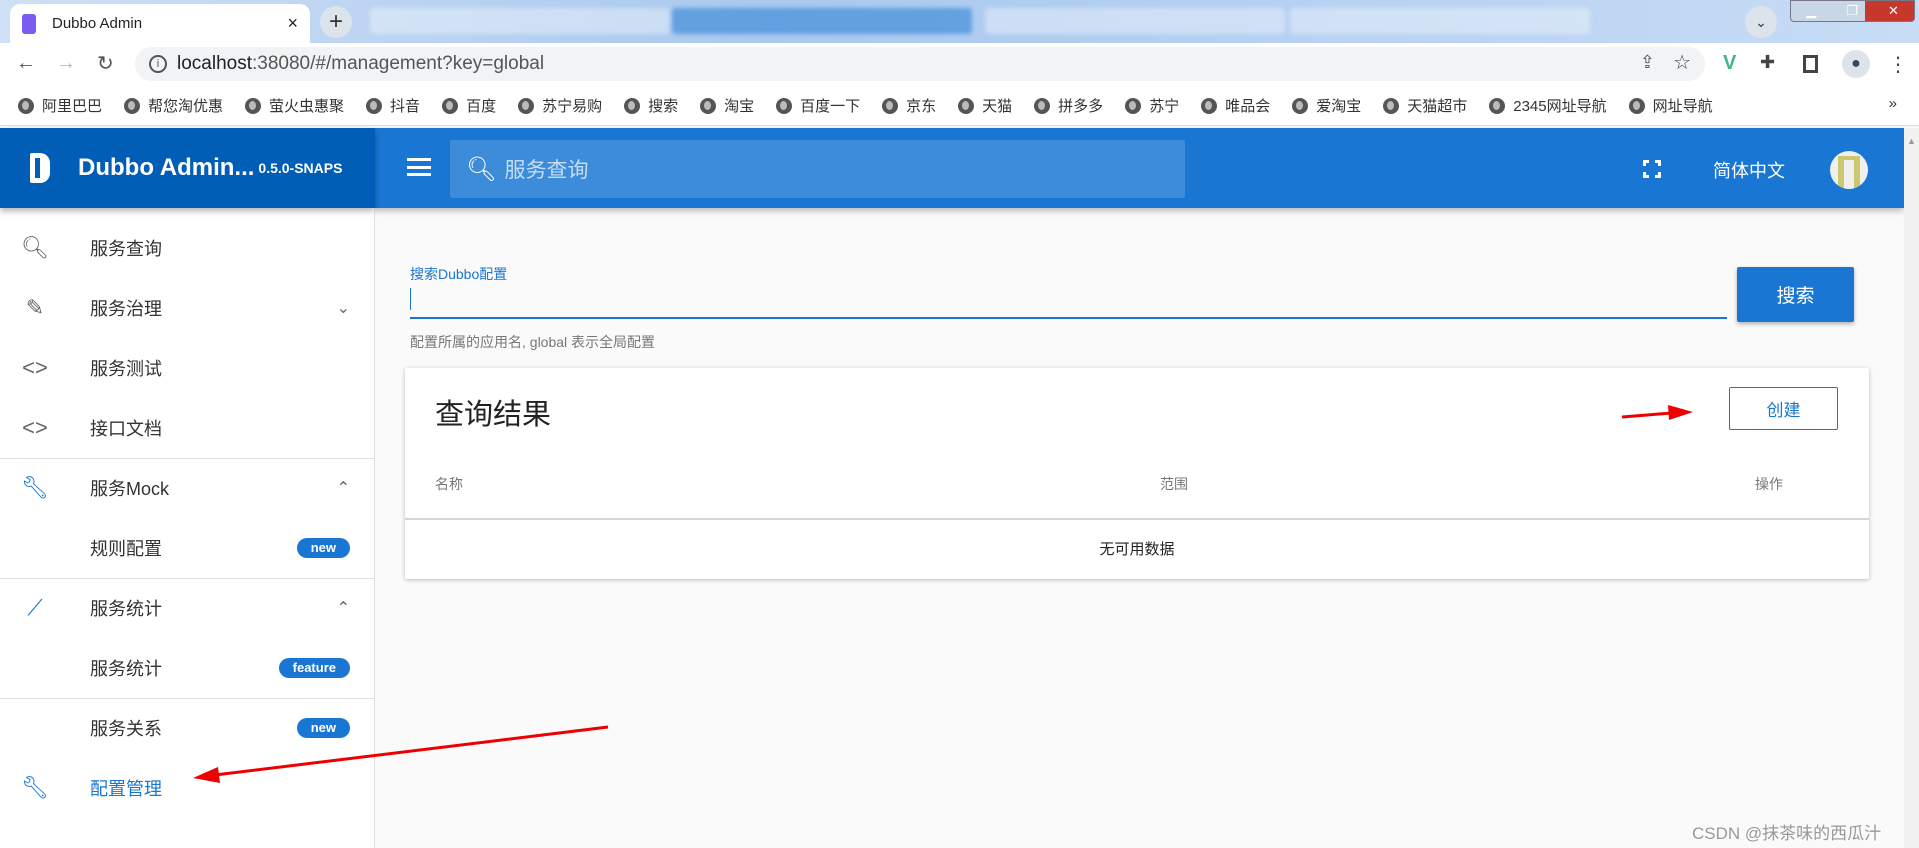 The width and height of the screenshot is (1919, 848). I want to click on arrow-to-config-icon, so click(401, 754).